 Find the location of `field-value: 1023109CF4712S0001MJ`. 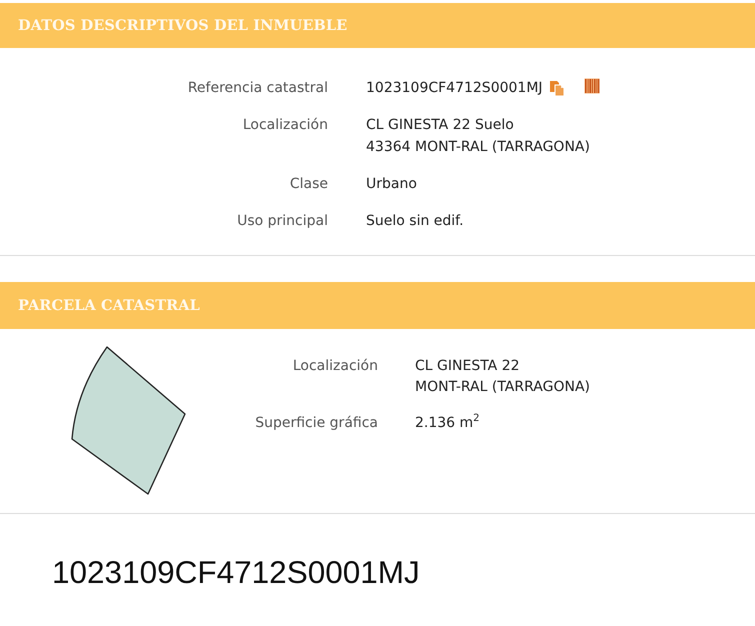

field-value: 1023109CF4712S0001MJ is located at coordinates (454, 88).